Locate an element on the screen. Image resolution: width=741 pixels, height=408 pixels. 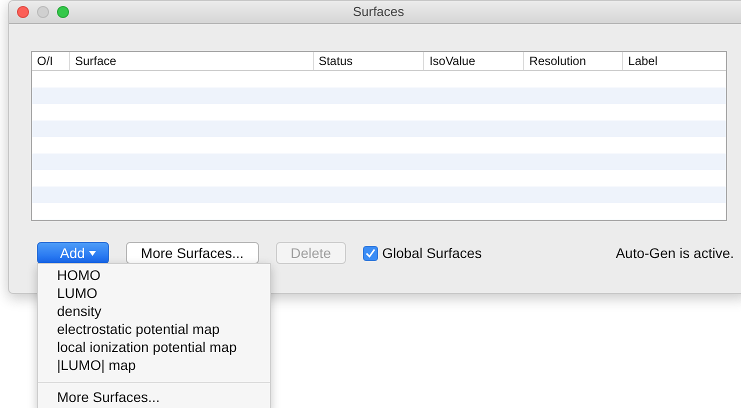
zoom-button is located at coordinates (63, 12).